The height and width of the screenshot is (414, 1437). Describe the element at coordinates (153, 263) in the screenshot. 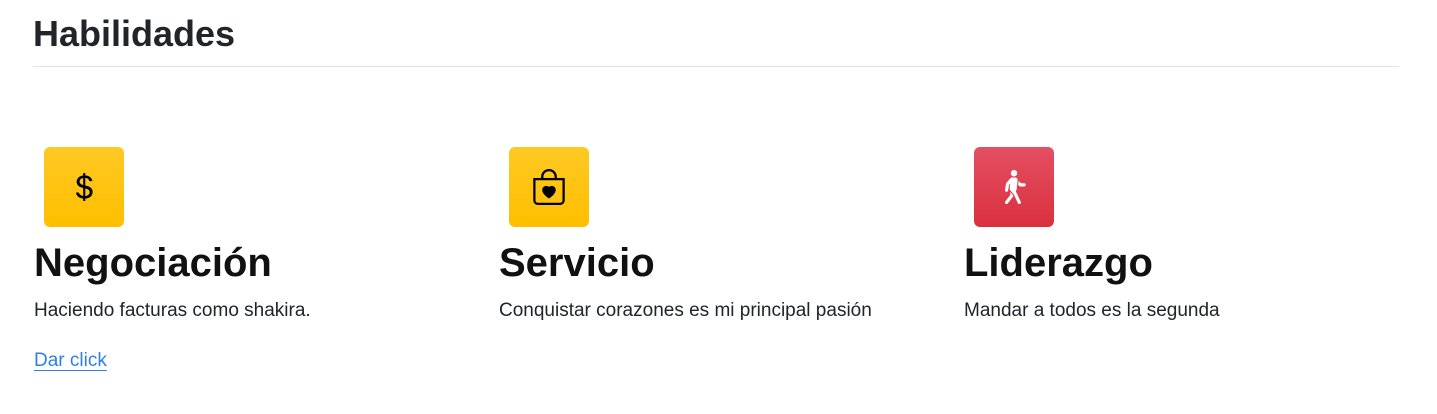

I see `feature-title: Negociación` at that location.